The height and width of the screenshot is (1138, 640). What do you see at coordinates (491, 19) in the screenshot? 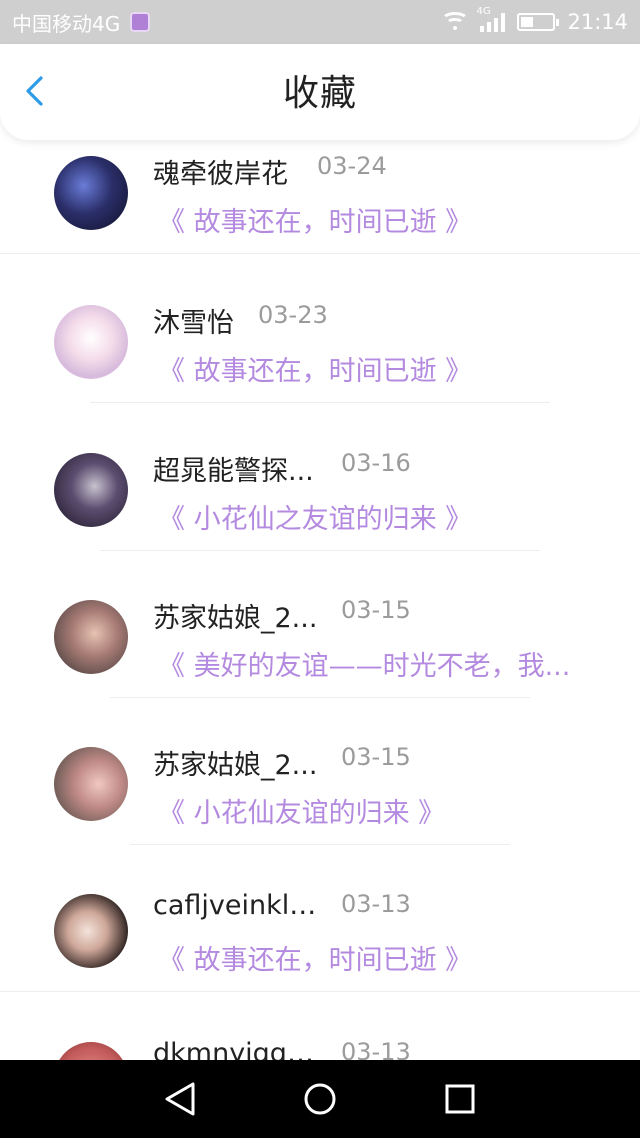
I see `signal-icon: 4G` at bounding box center [491, 19].